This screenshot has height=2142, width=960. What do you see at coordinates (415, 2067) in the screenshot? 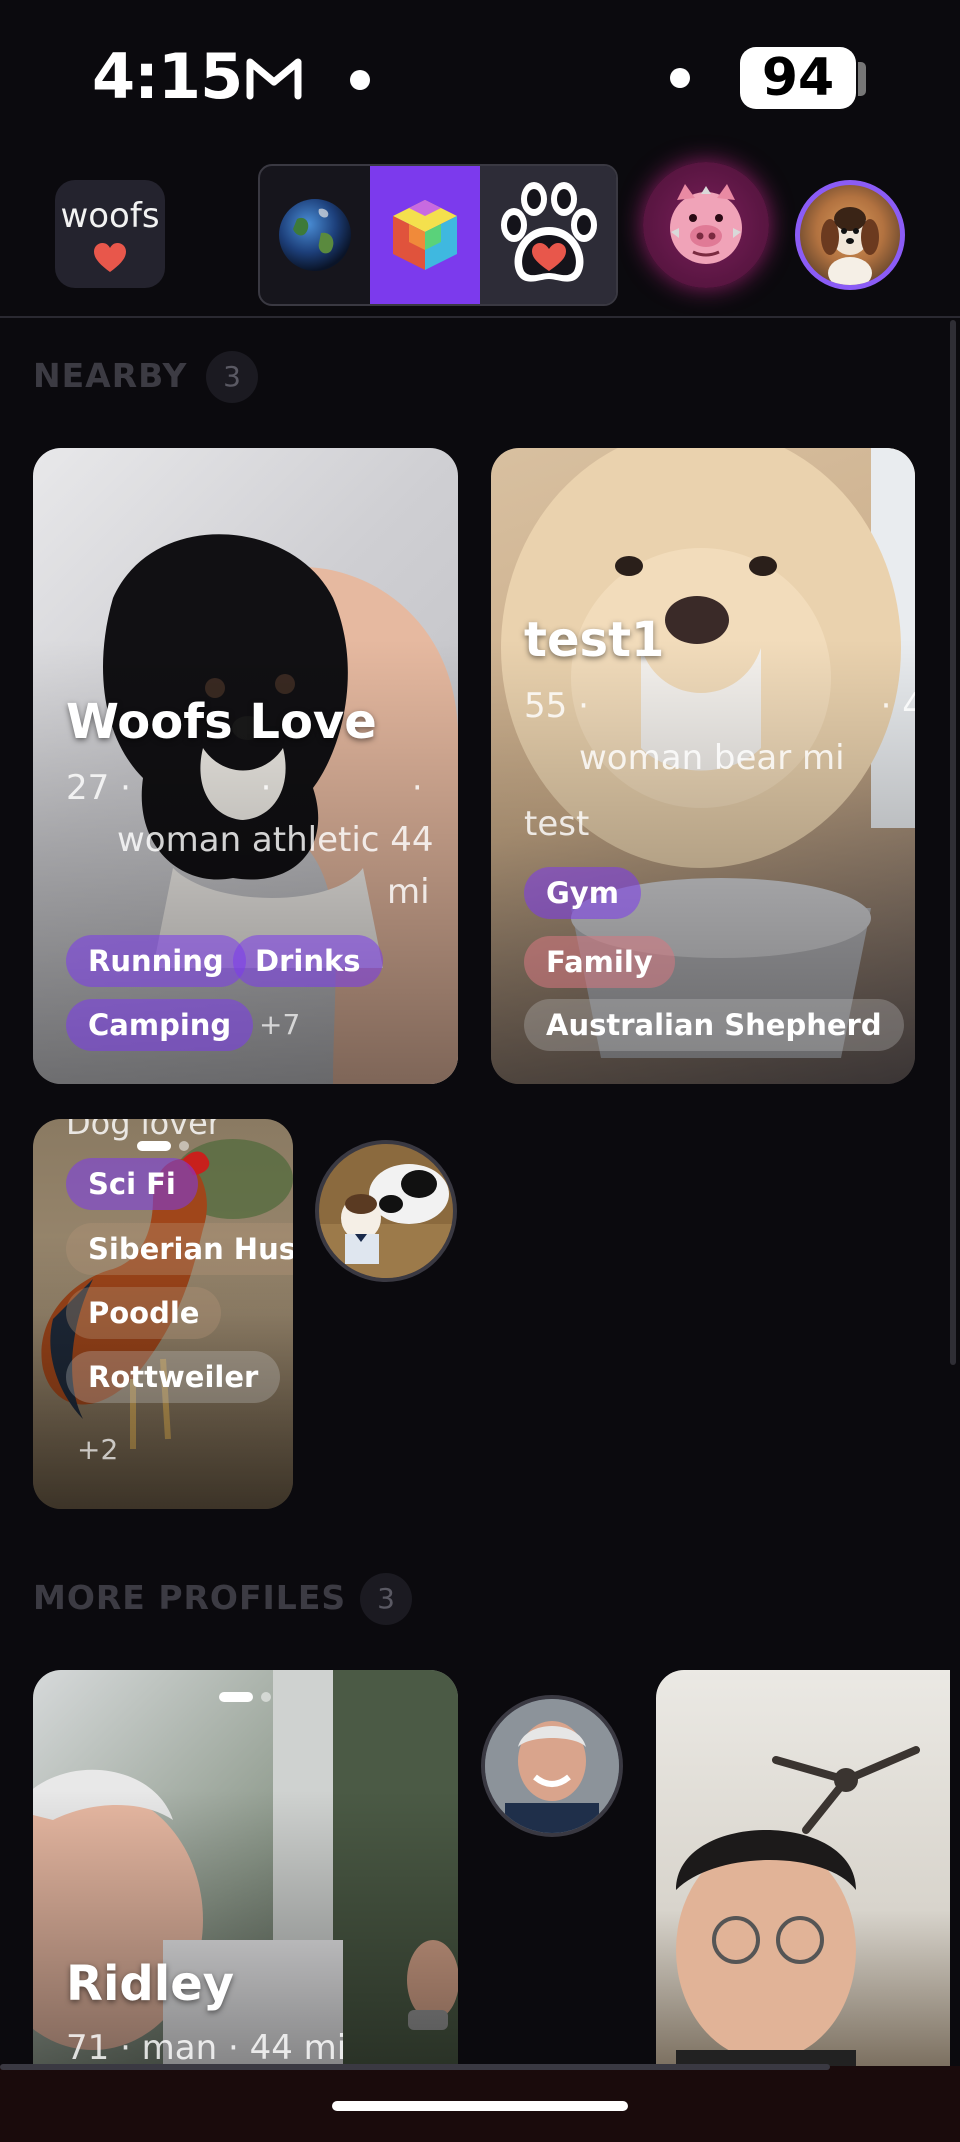
I see `horizontal-scrollbar` at bounding box center [415, 2067].